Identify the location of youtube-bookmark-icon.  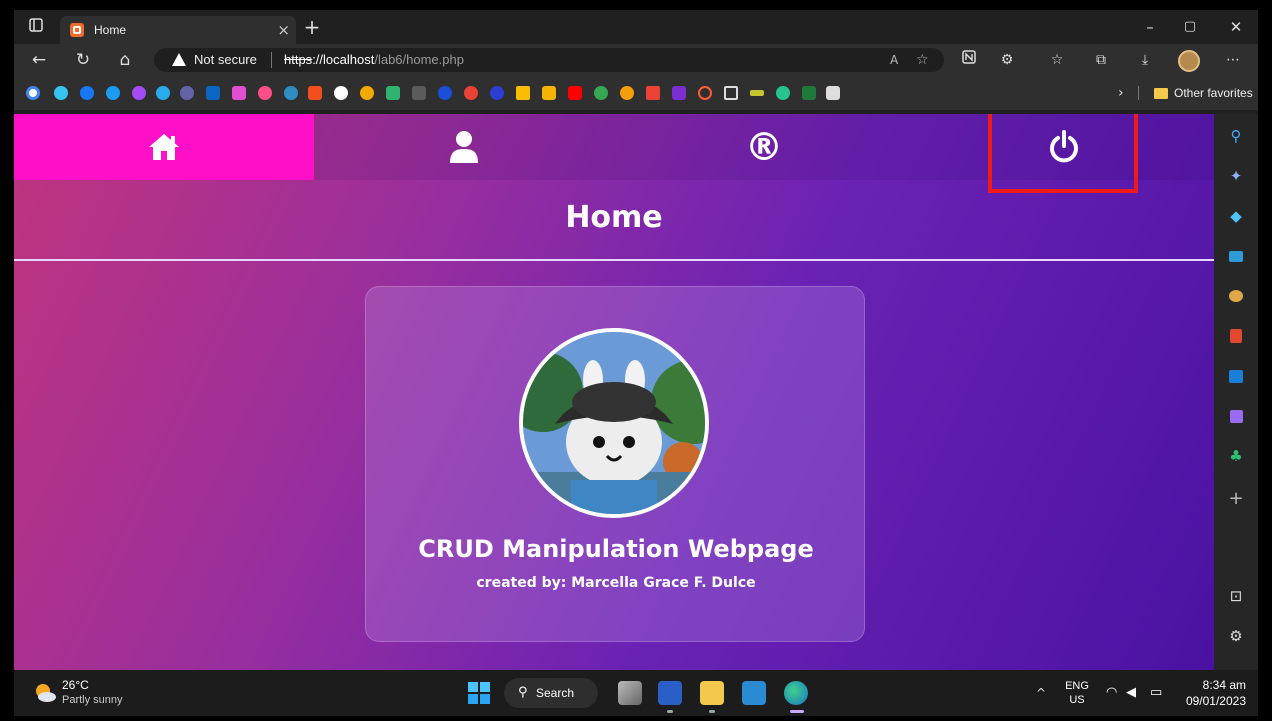
(575, 93).